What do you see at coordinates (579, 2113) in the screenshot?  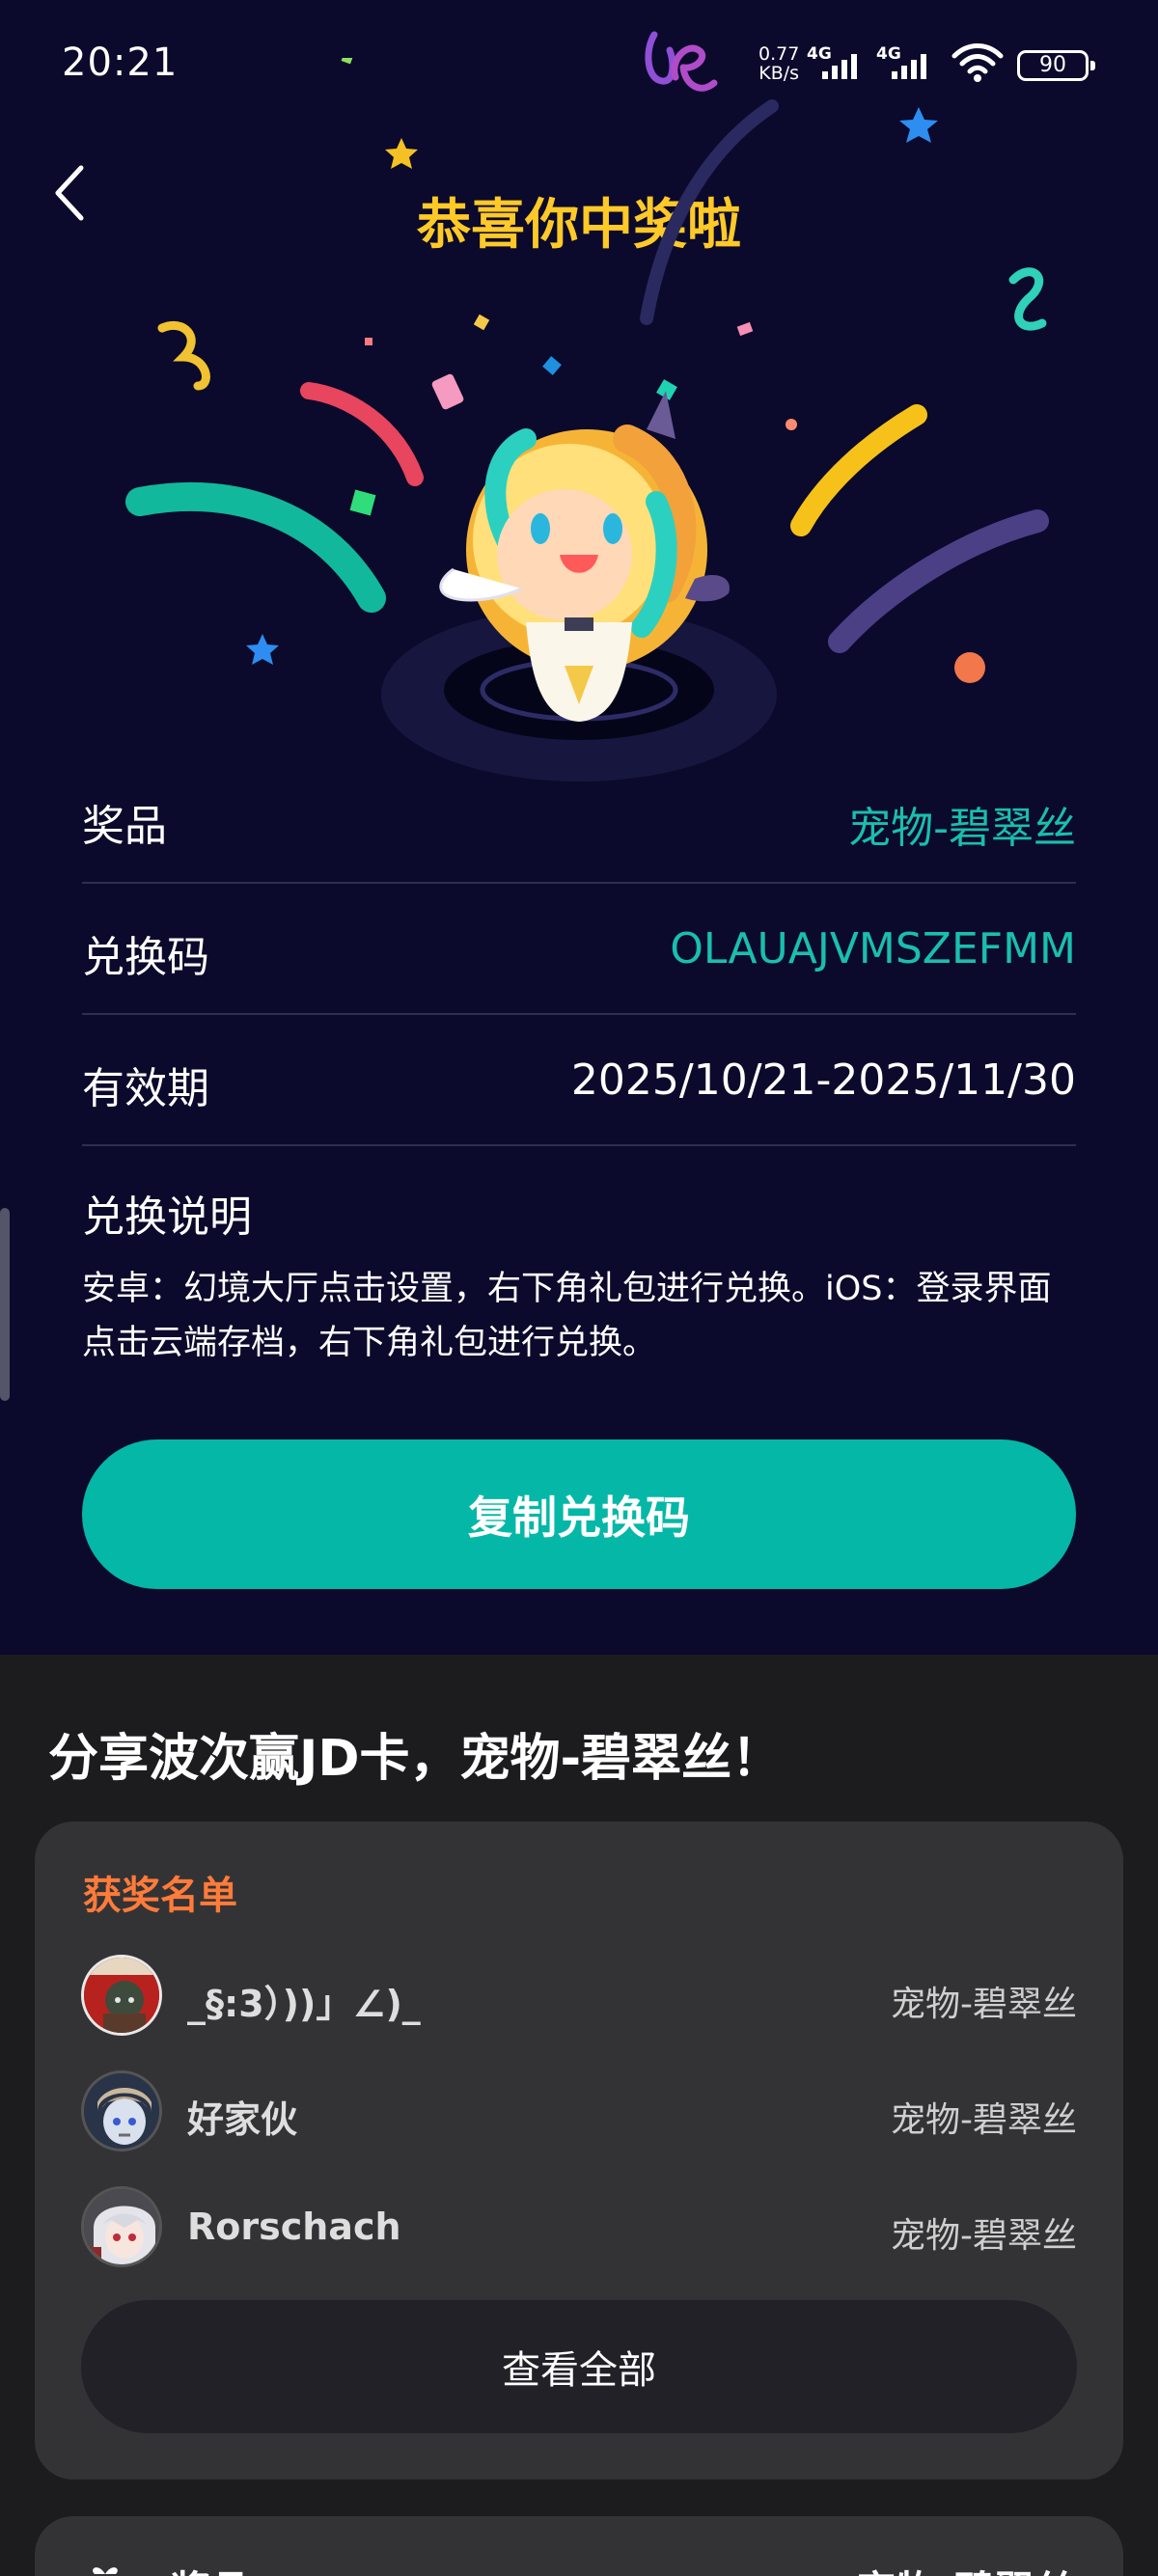 I see `winner-row: 好家伙 宠物-碧翠丝` at bounding box center [579, 2113].